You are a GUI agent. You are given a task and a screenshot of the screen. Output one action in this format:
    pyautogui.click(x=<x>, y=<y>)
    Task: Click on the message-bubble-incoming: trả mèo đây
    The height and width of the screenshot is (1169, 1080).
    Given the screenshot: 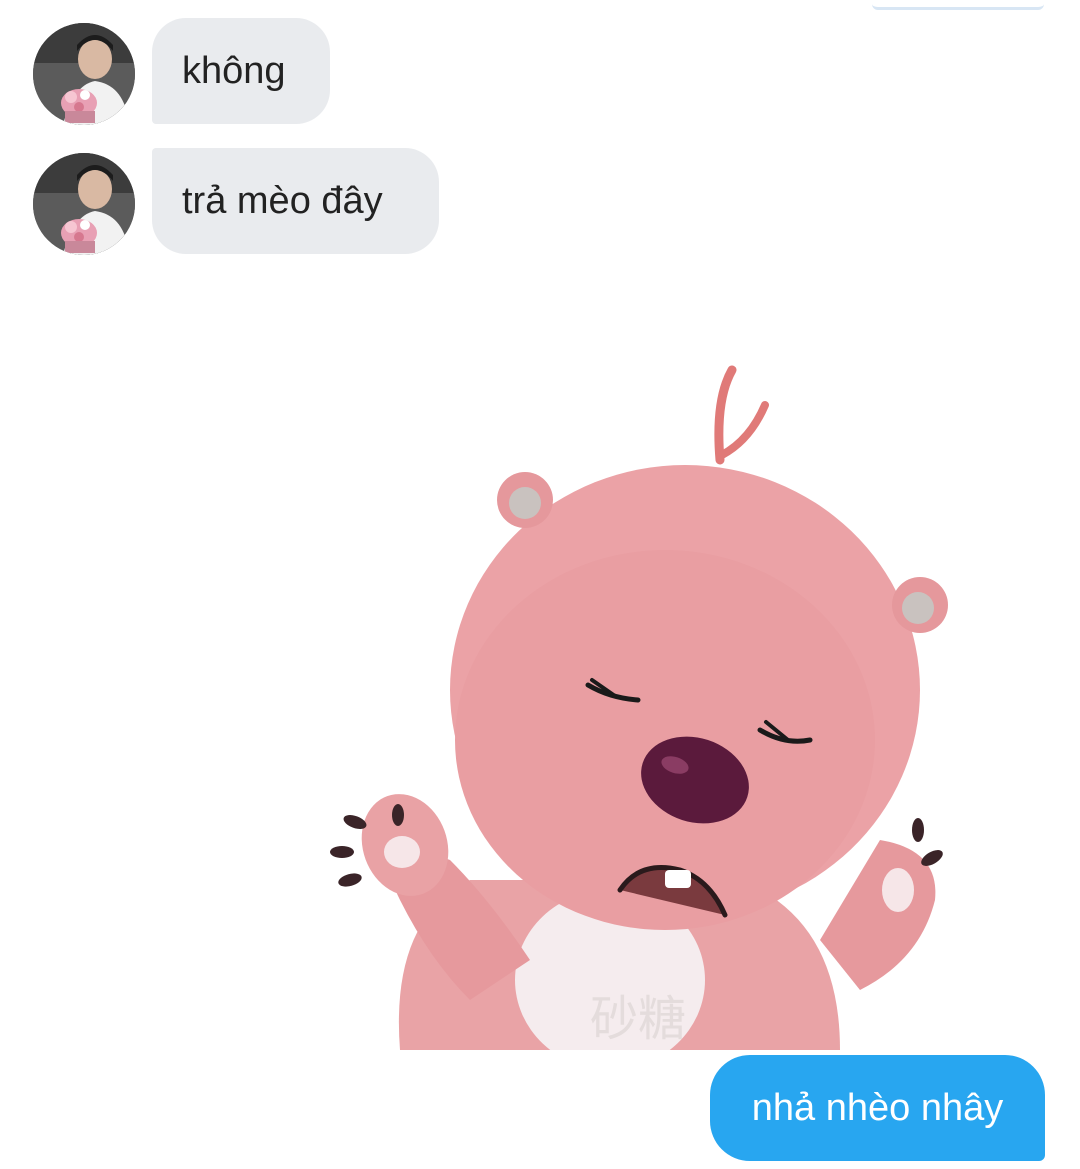 What is the action you would take?
    pyautogui.click(x=295, y=201)
    